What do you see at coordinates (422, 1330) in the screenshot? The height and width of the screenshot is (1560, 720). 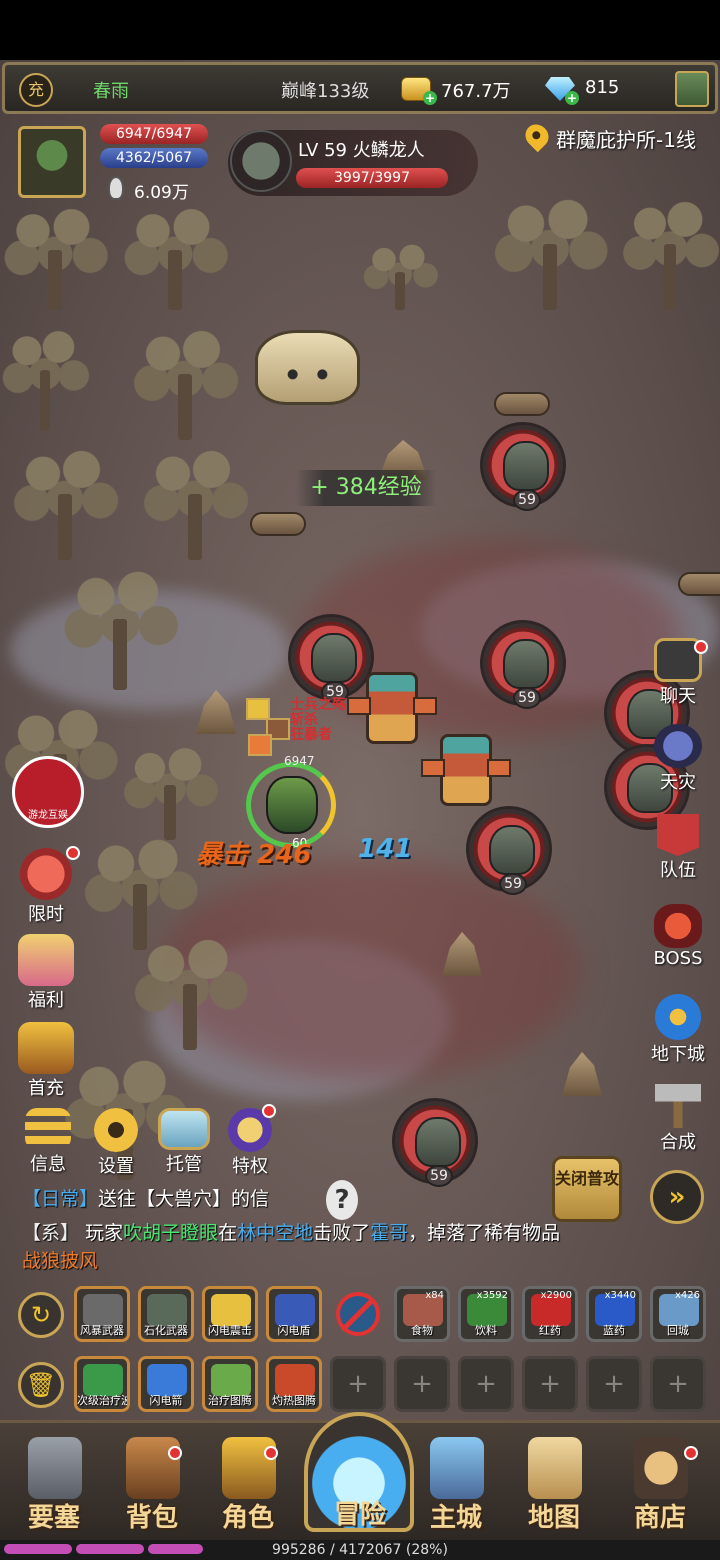 I see `item-label: 食物` at bounding box center [422, 1330].